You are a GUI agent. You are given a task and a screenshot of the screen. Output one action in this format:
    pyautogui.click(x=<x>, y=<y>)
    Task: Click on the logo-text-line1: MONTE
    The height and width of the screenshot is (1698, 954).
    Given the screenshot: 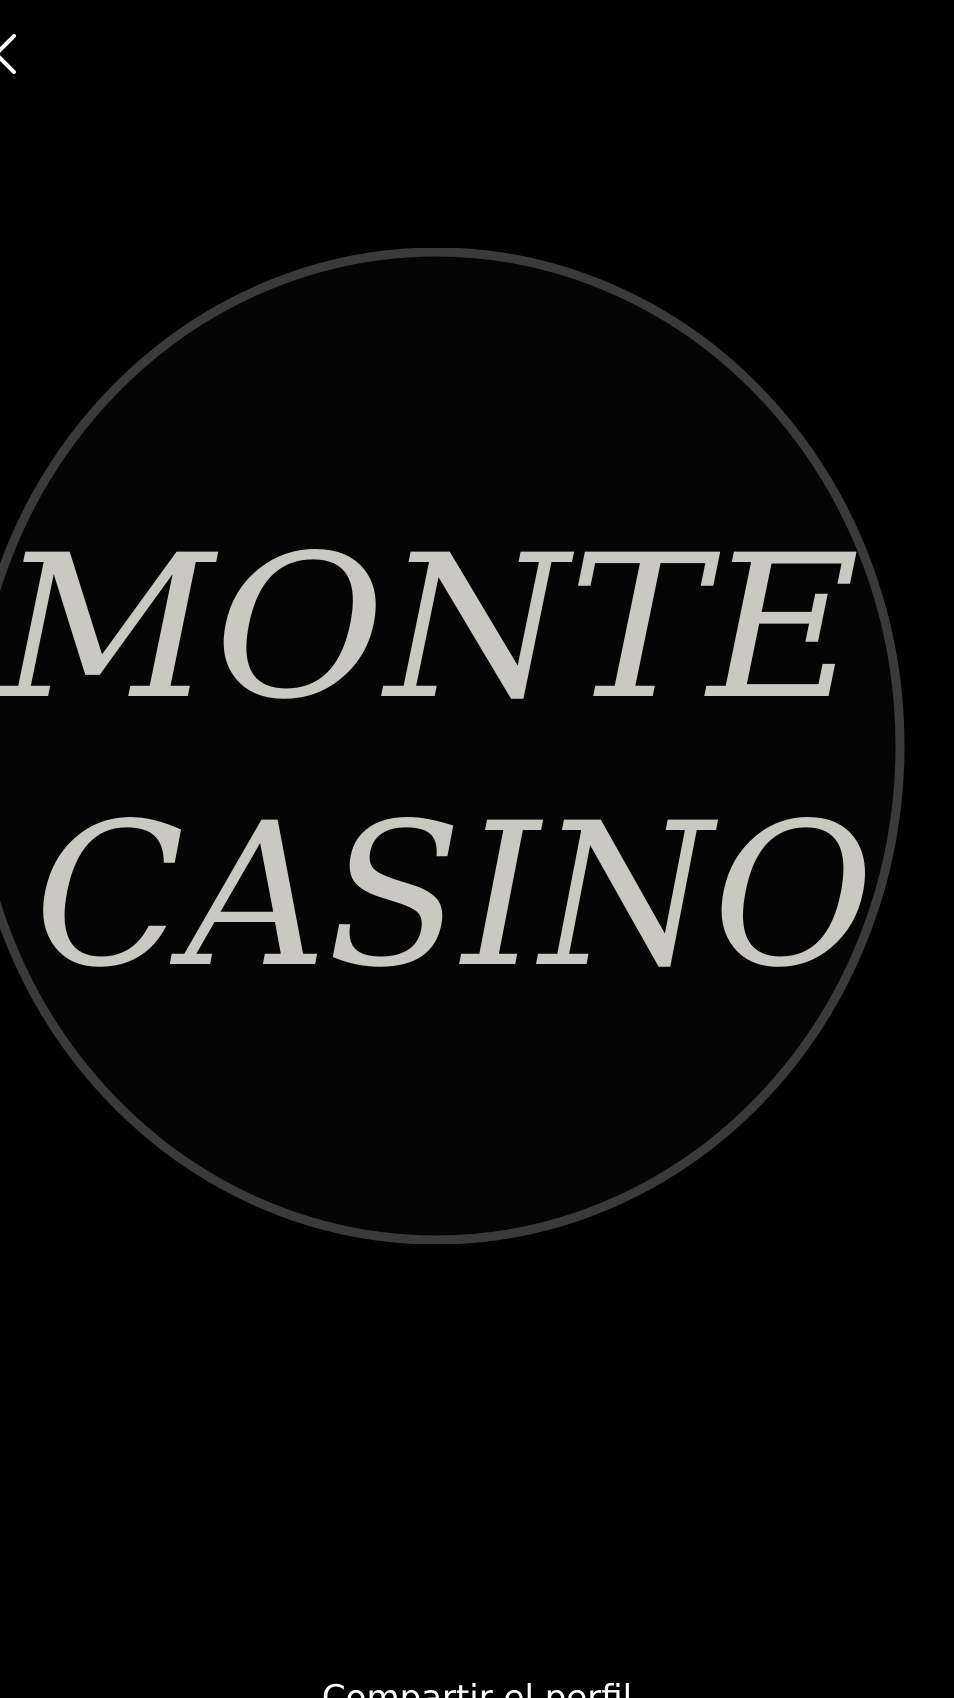 What is the action you would take?
    pyautogui.click(x=430, y=627)
    